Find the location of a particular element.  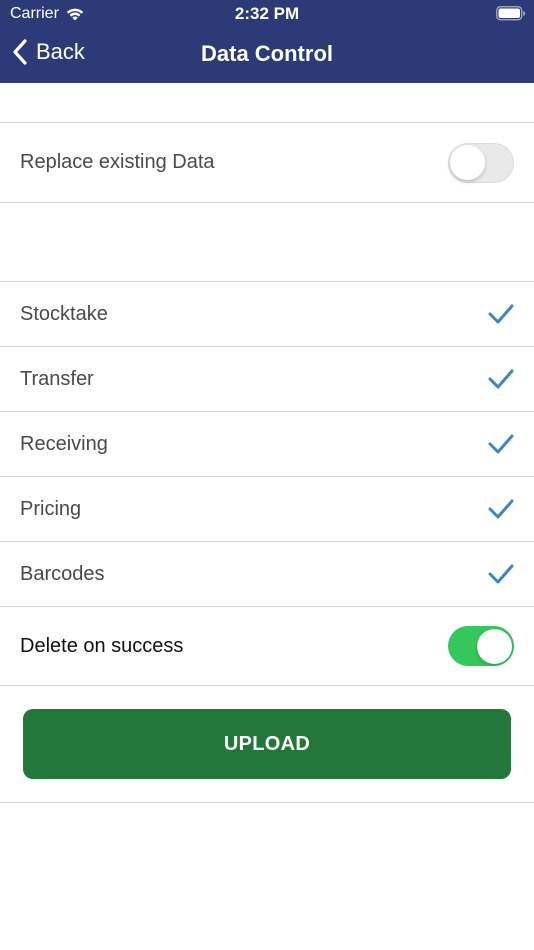

battery-icon is located at coordinates (510, 13).